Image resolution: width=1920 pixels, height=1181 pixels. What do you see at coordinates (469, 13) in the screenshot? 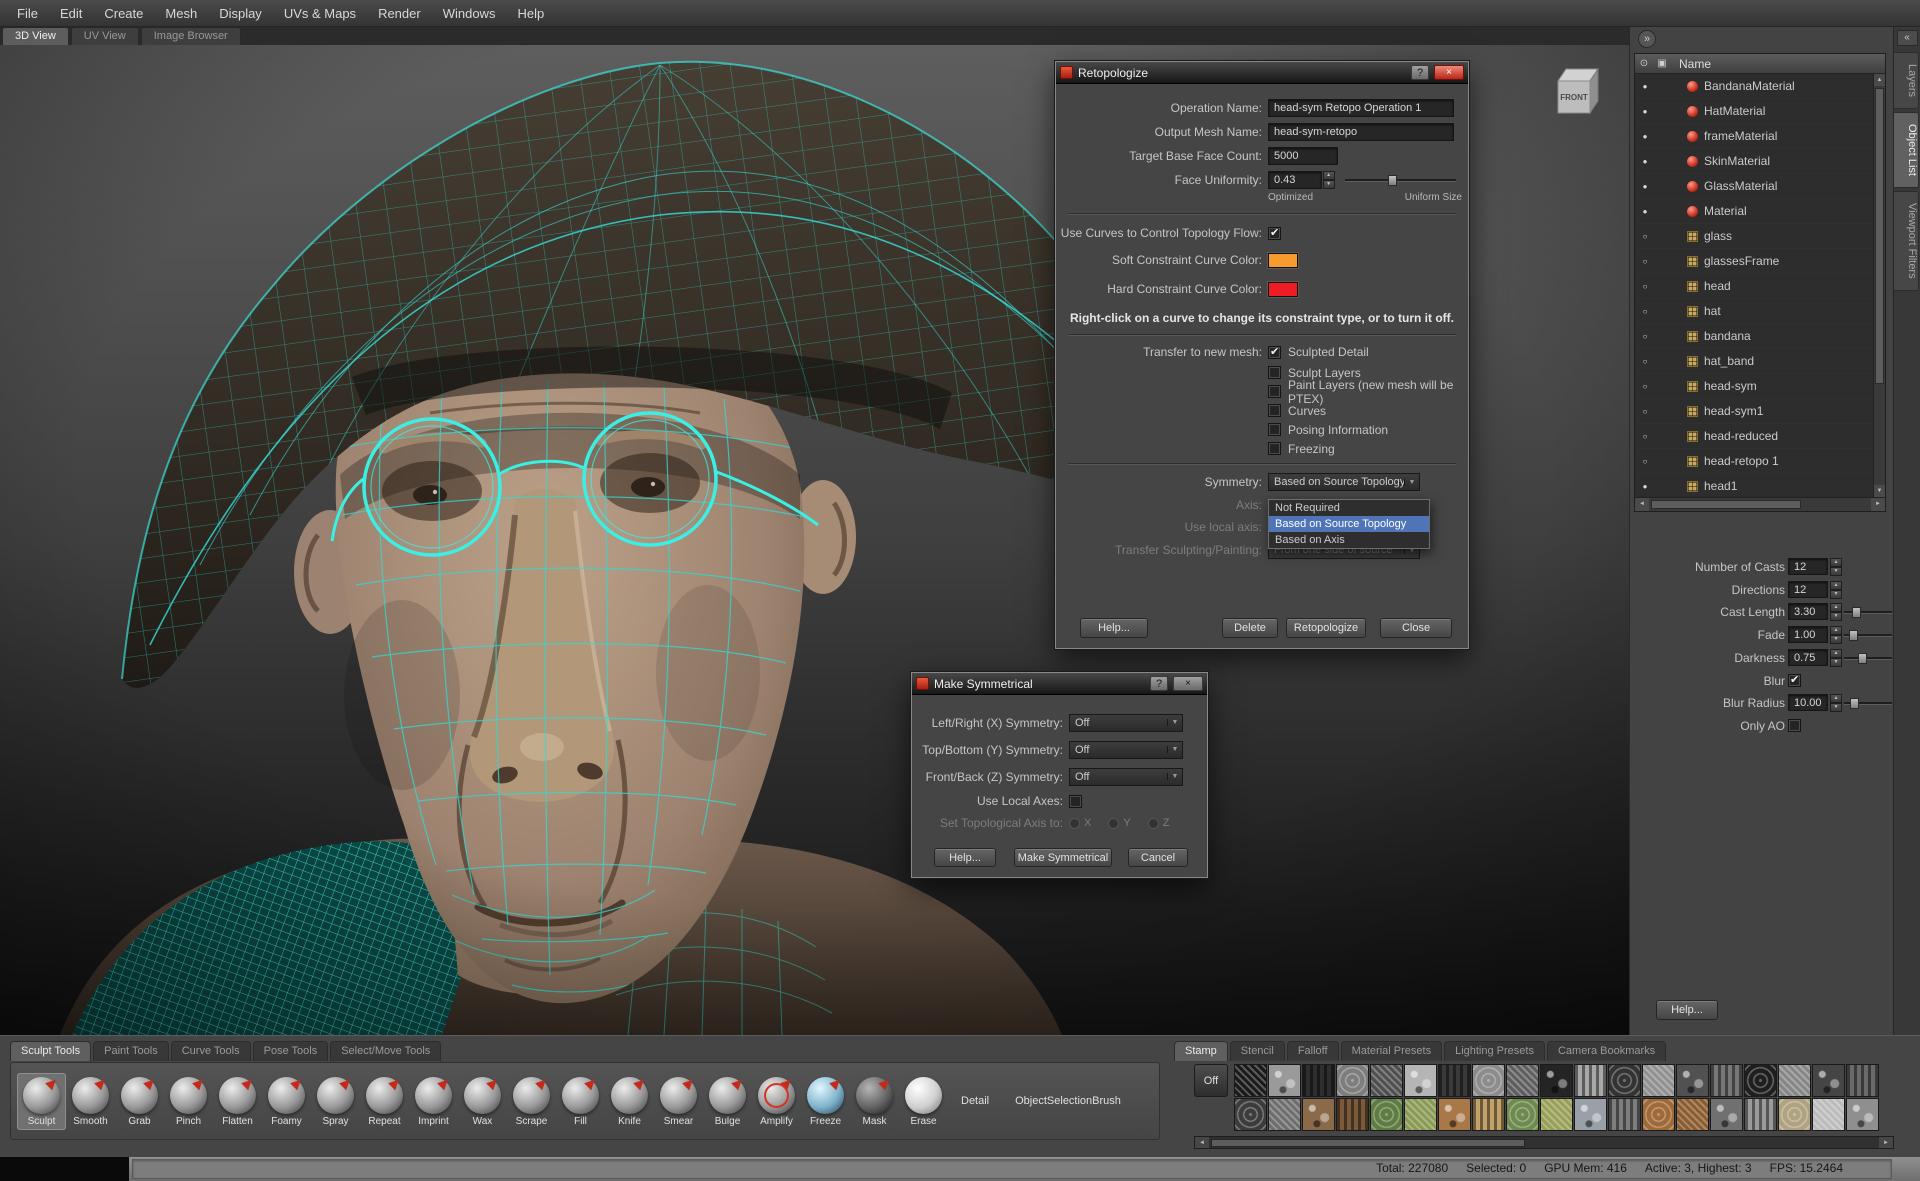
I see `menu-item-windows: Windows` at bounding box center [469, 13].